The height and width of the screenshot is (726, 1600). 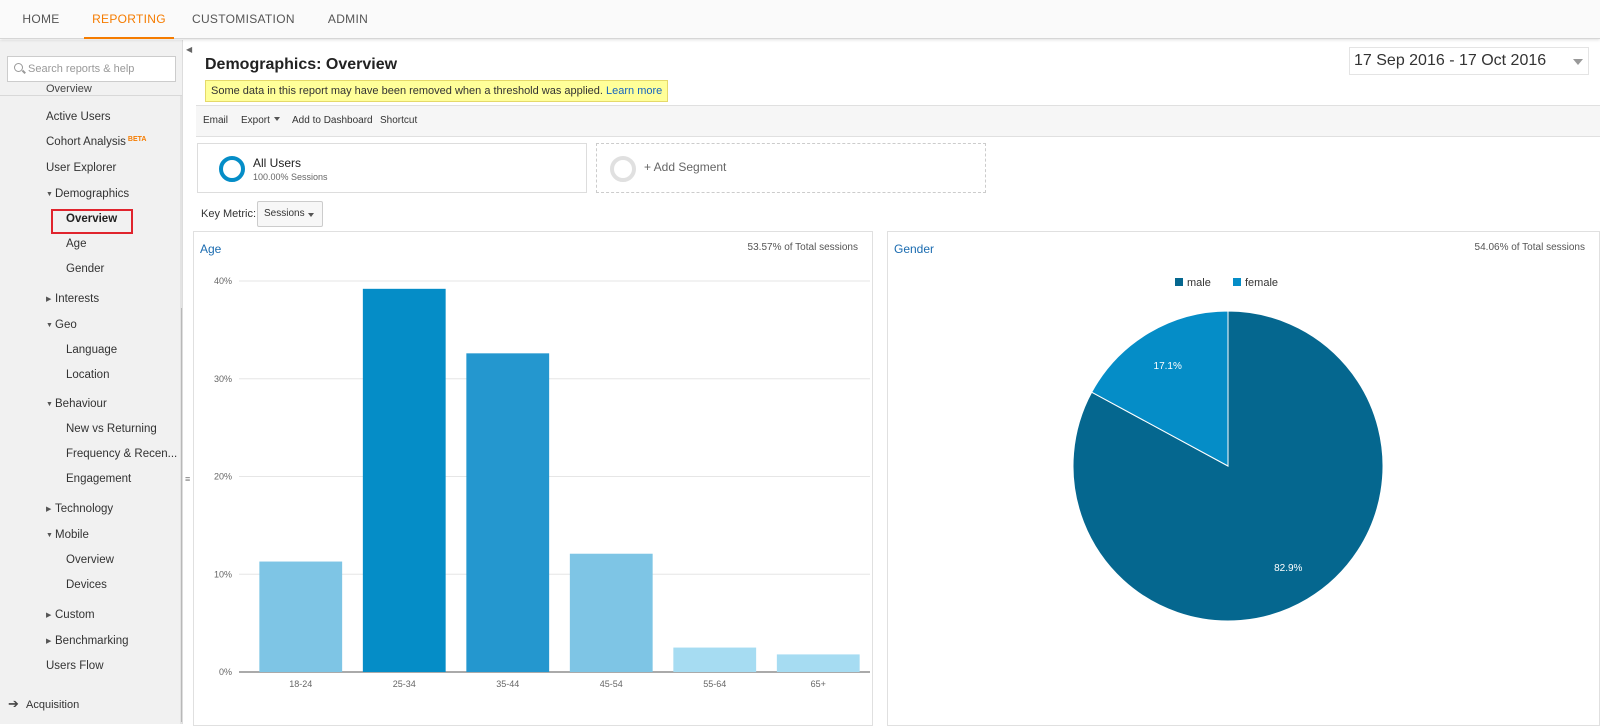 I want to click on x-tick-label: 18-24, so click(x=300, y=684).